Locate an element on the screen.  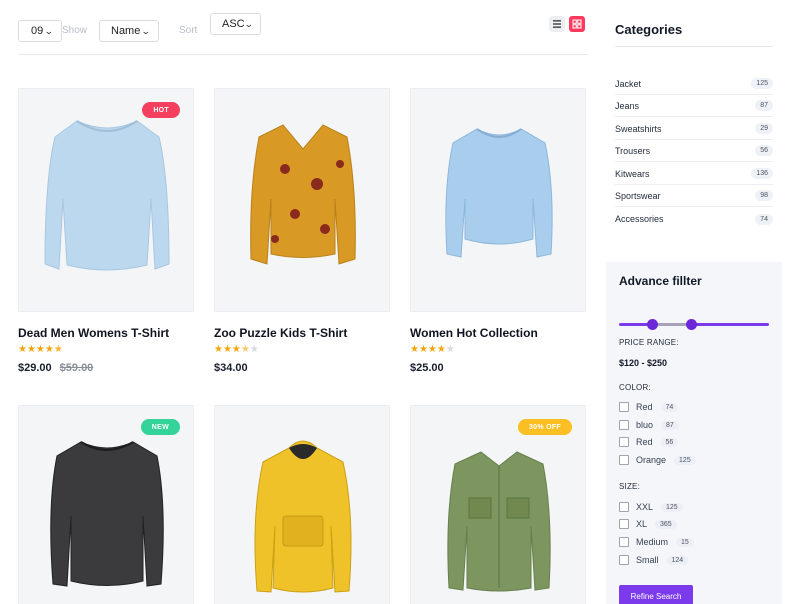
per-page-select: 09 ⌄ is located at coordinates (40, 31).